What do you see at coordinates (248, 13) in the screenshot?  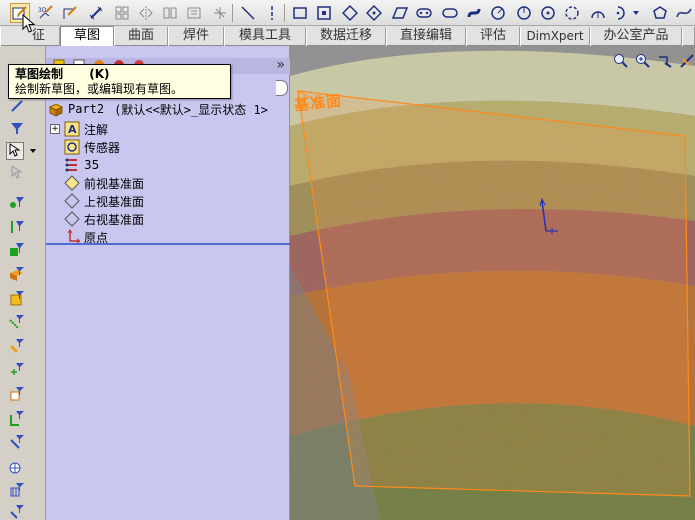 I see `line-tool-button` at bounding box center [248, 13].